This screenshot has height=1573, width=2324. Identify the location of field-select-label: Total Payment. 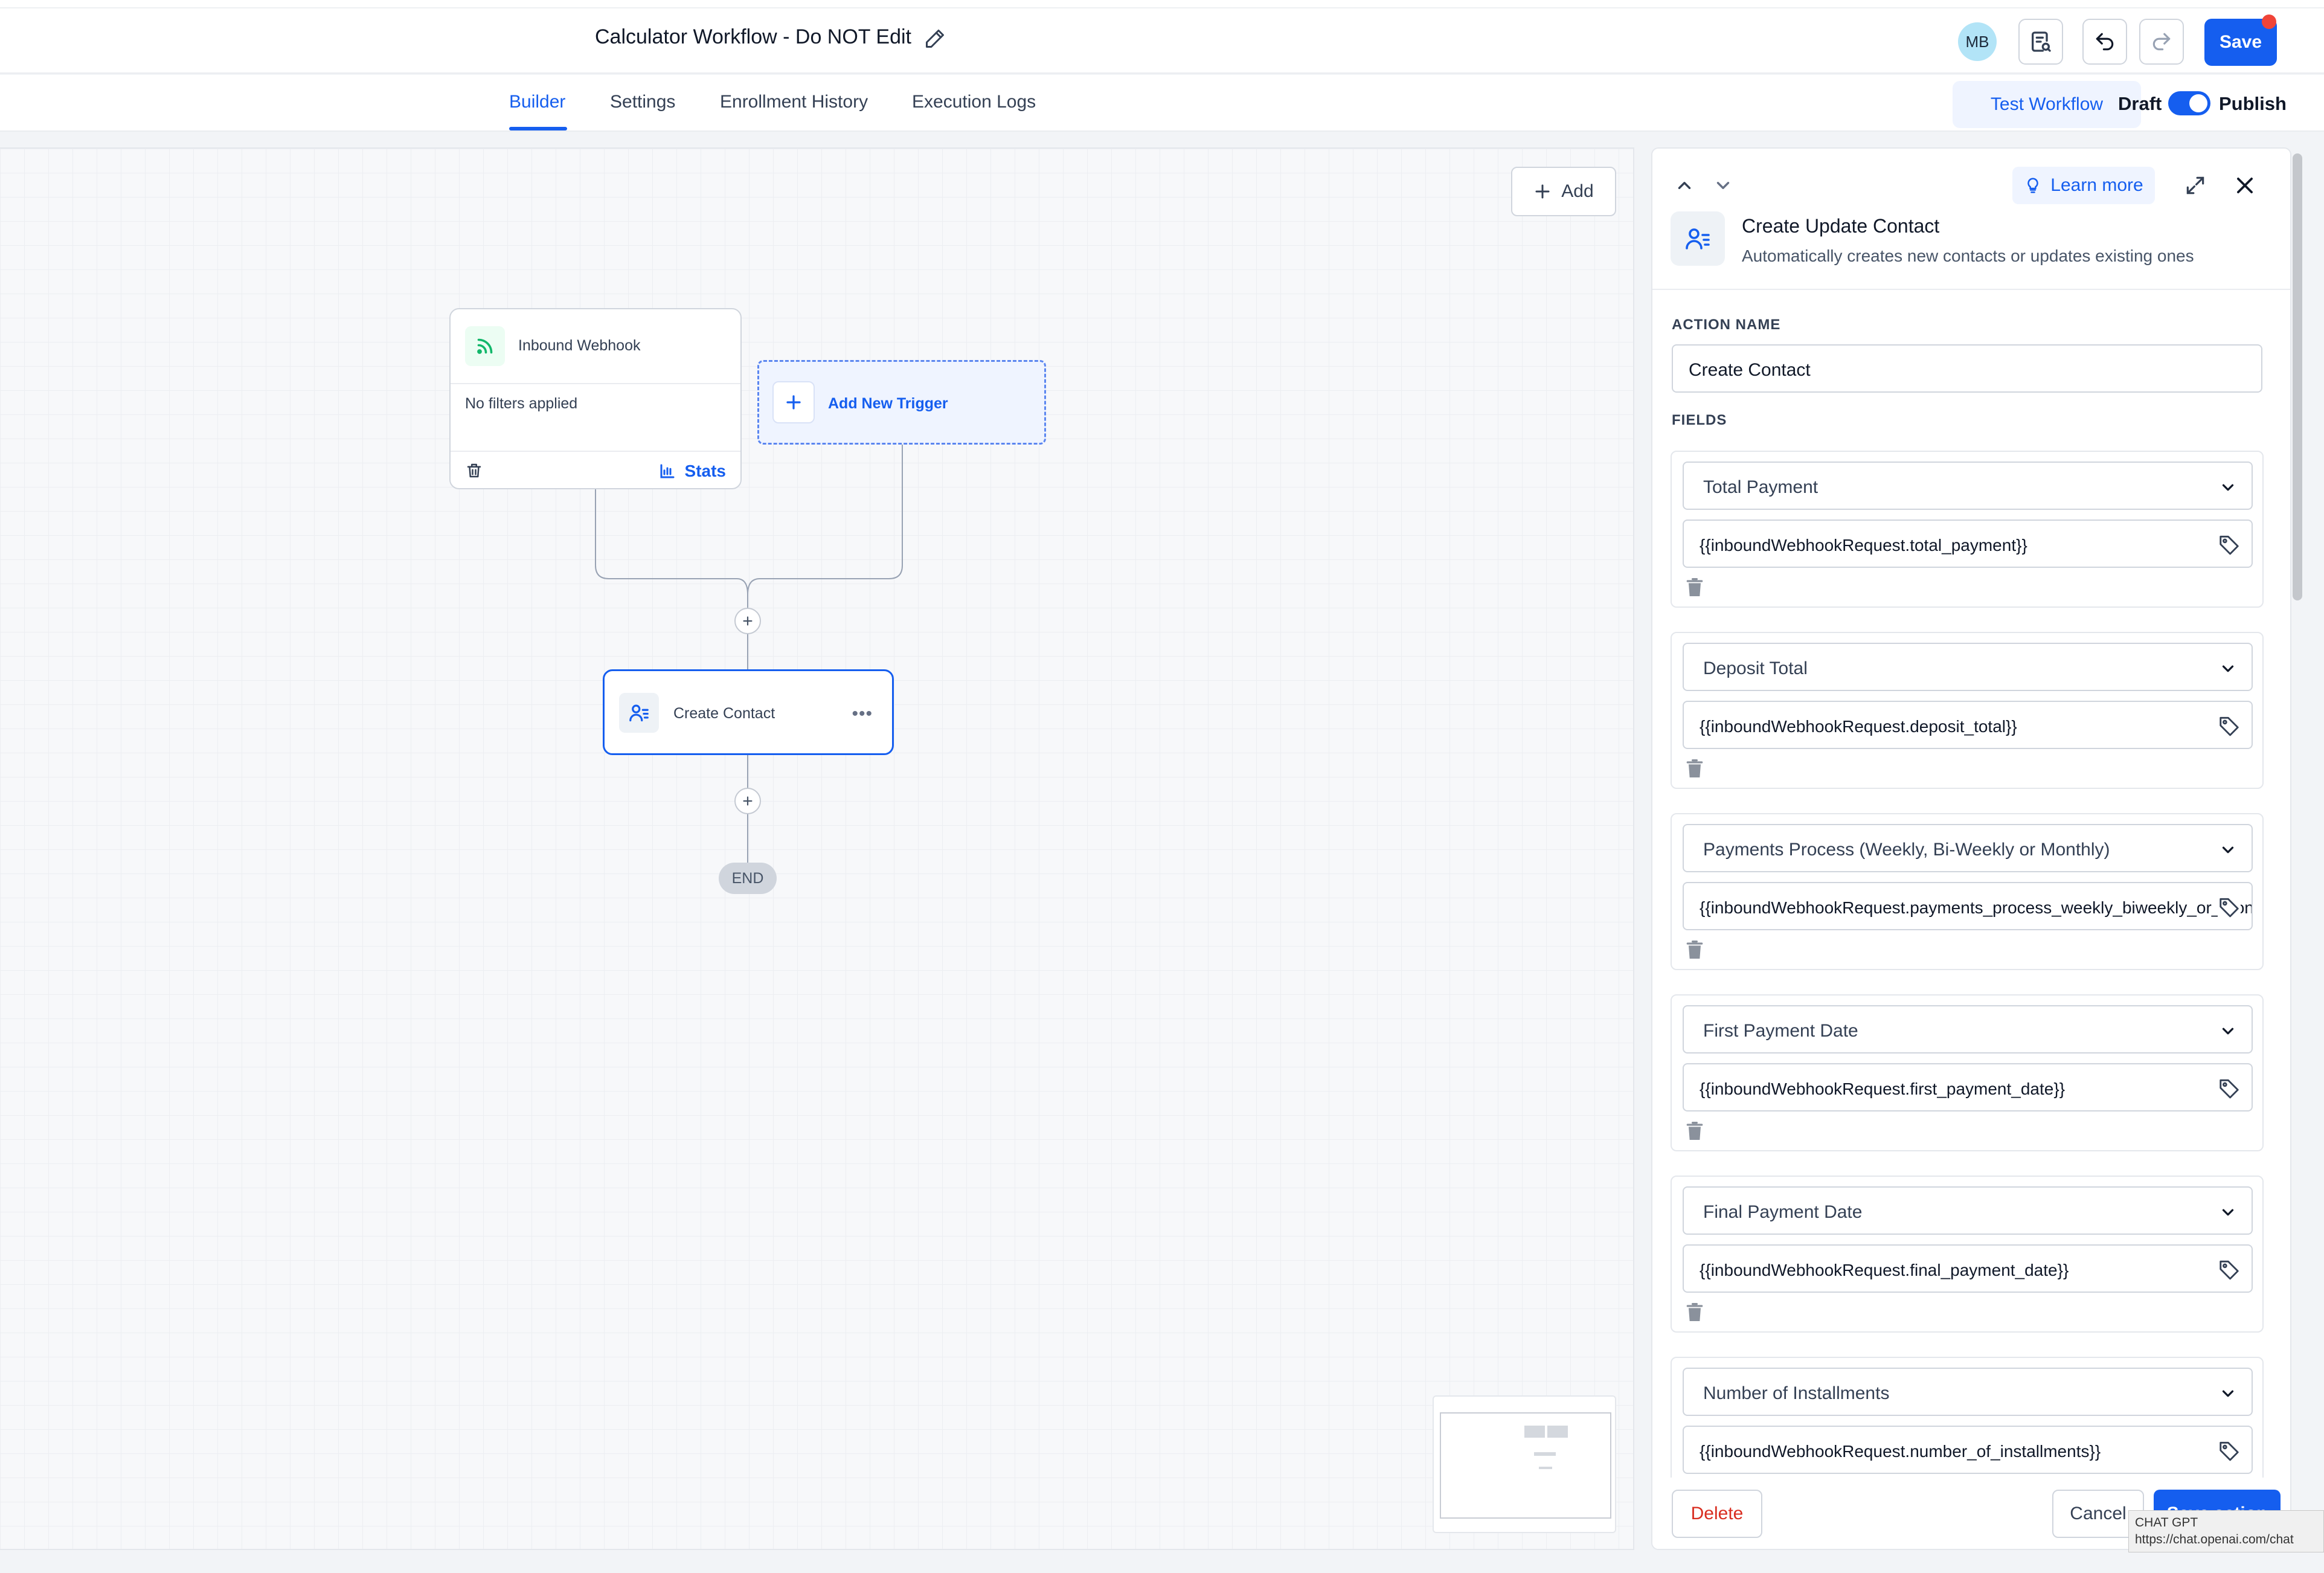
(1760, 487).